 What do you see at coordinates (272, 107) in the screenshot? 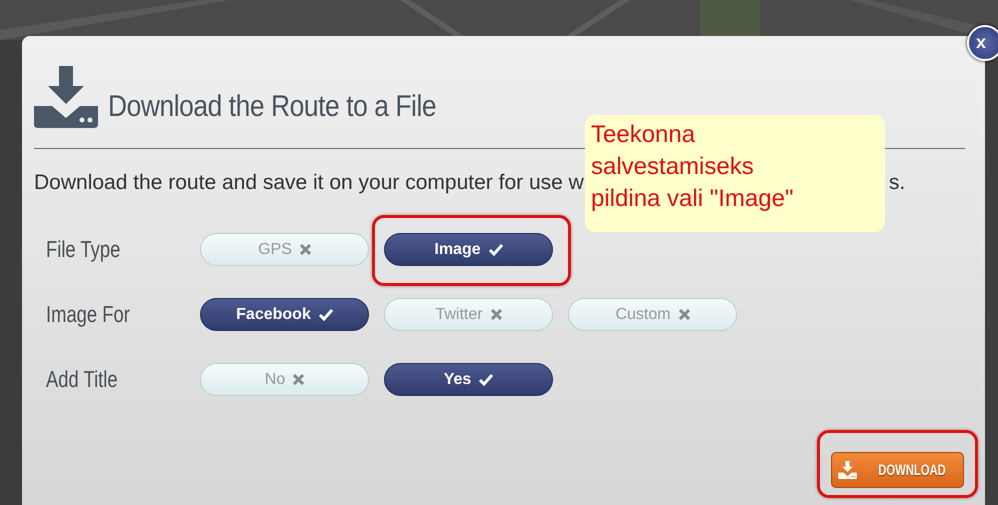
I see `dialog-title: Download the Route to a File` at bounding box center [272, 107].